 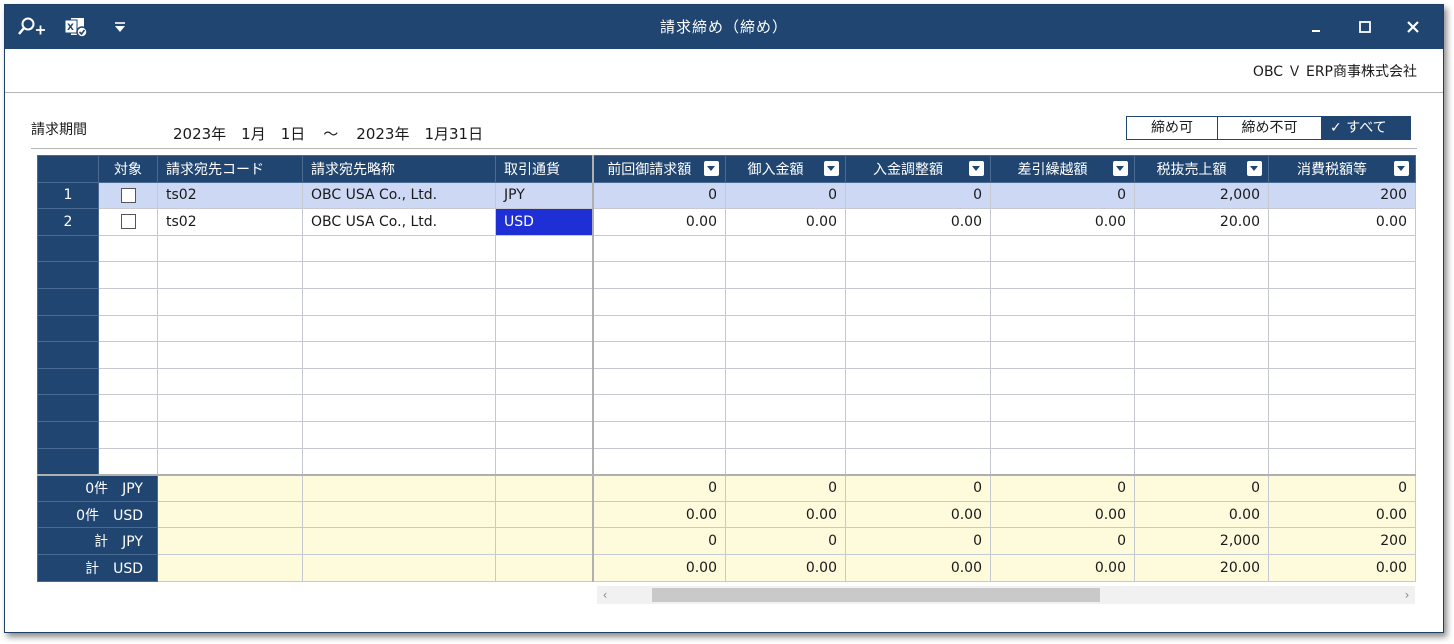 What do you see at coordinates (605, 595) in the screenshot?
I see `chevron-left-icon: ‹` at bounding box center [605, 595].